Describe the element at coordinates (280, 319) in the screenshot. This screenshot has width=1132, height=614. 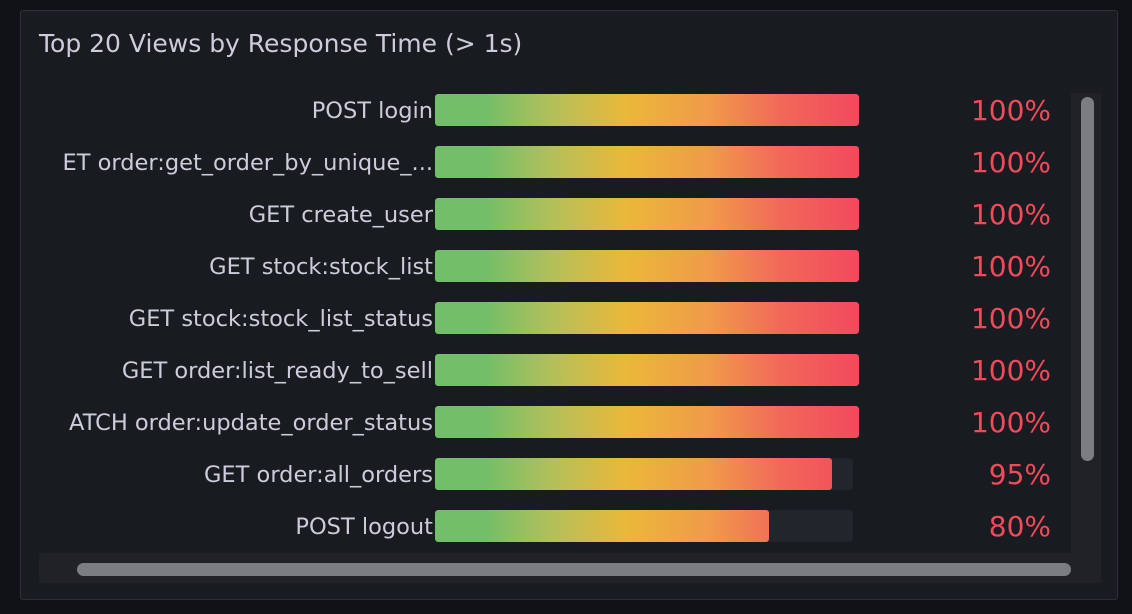
I see `bar-label: GET stock:stock_list_status` at that location.